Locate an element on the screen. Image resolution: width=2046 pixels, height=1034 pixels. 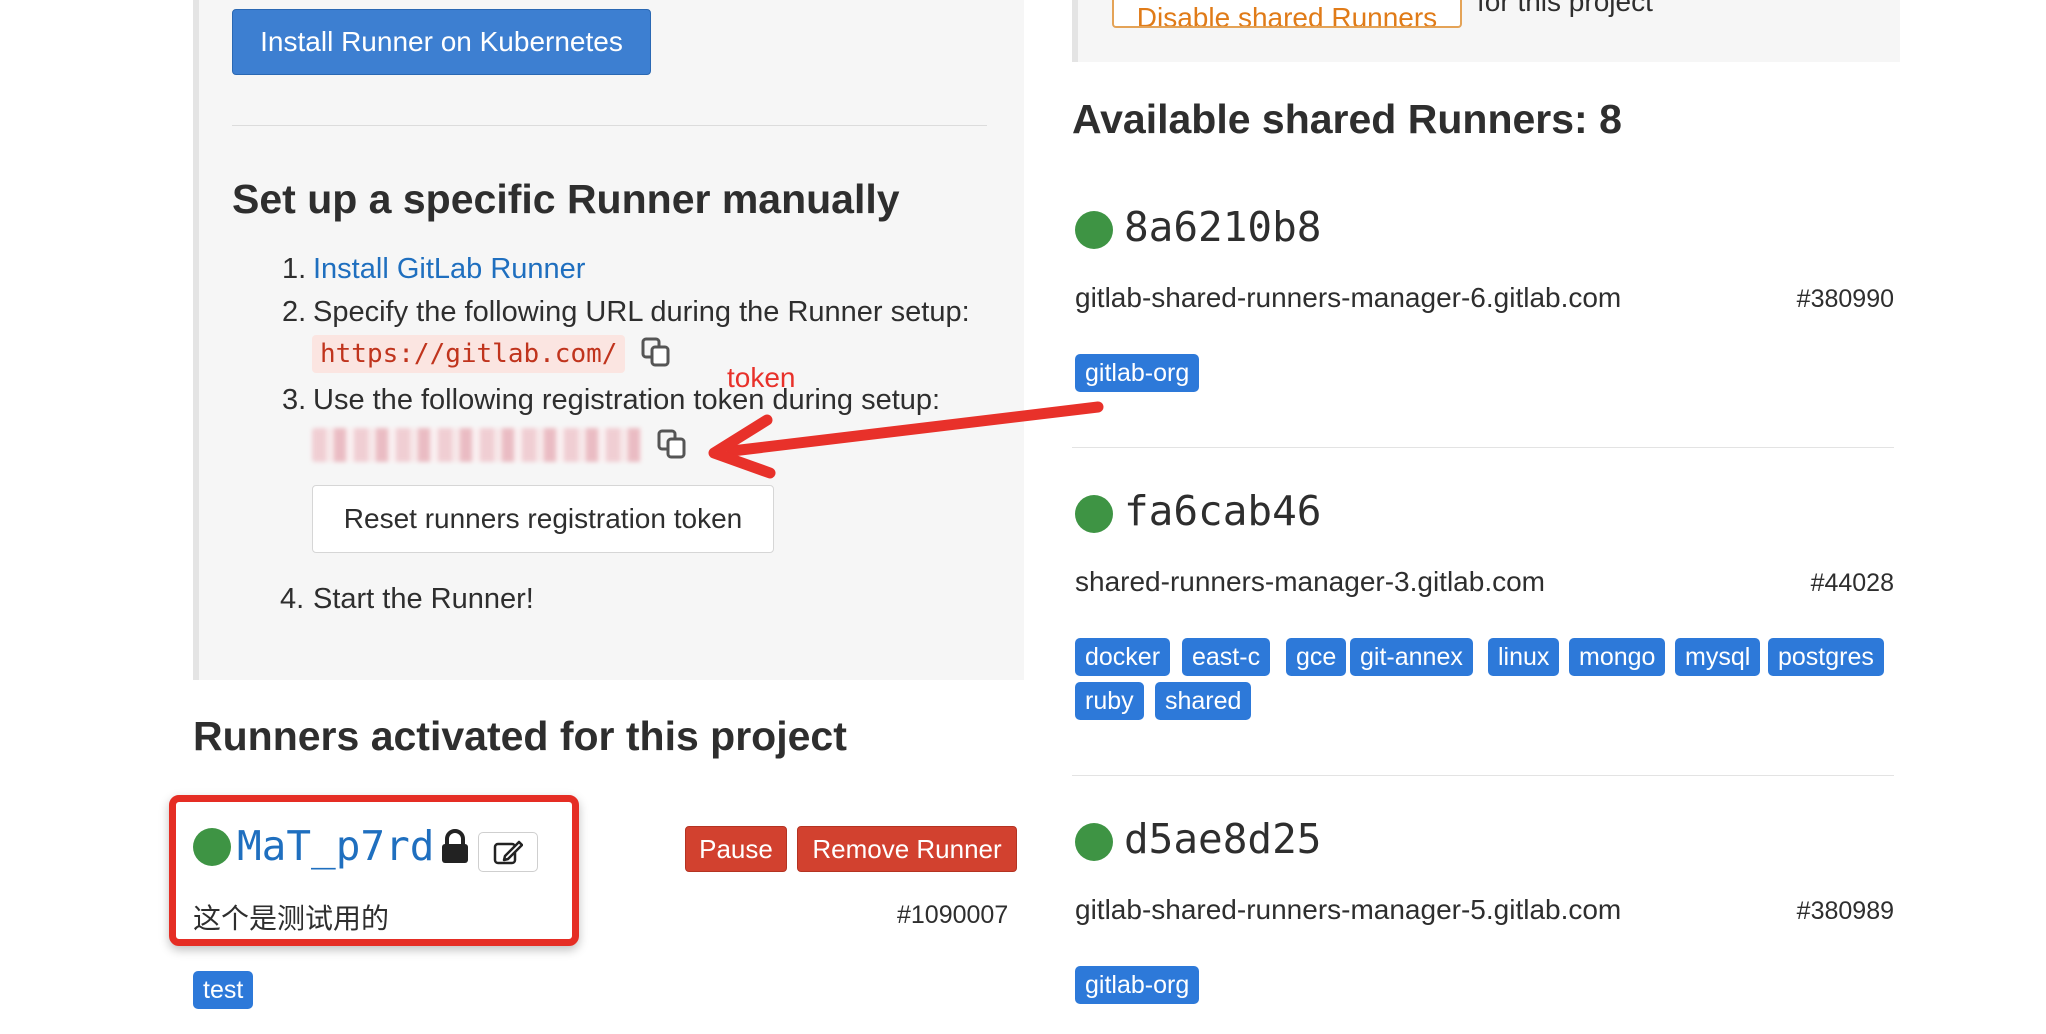
shared-runner-id: #44028 is located at coordinates (1852, 583).